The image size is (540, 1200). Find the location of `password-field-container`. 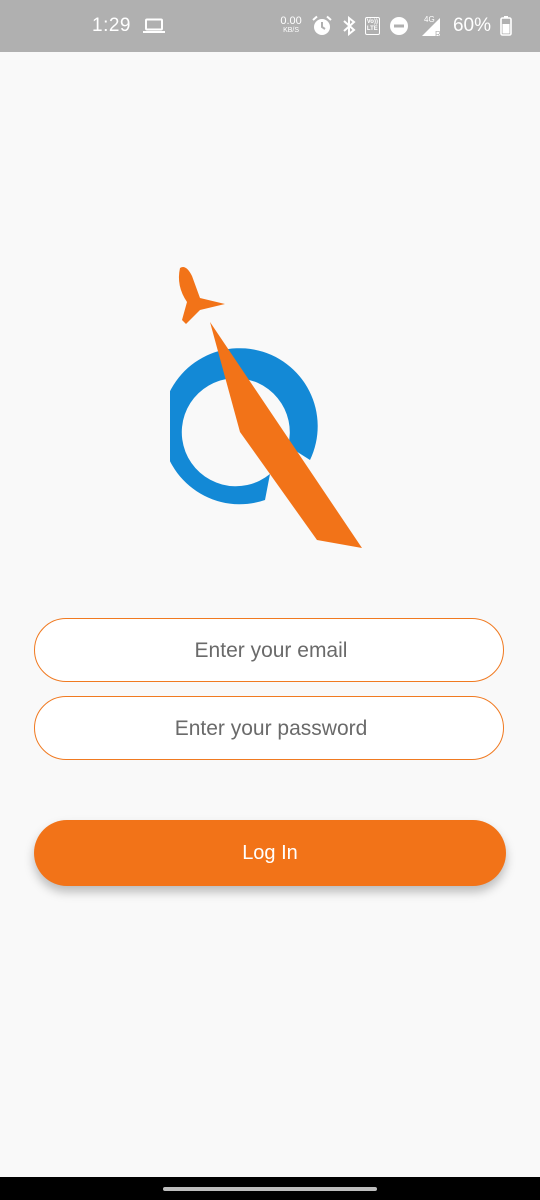

password-field-container is located at coordinates (270, 728).